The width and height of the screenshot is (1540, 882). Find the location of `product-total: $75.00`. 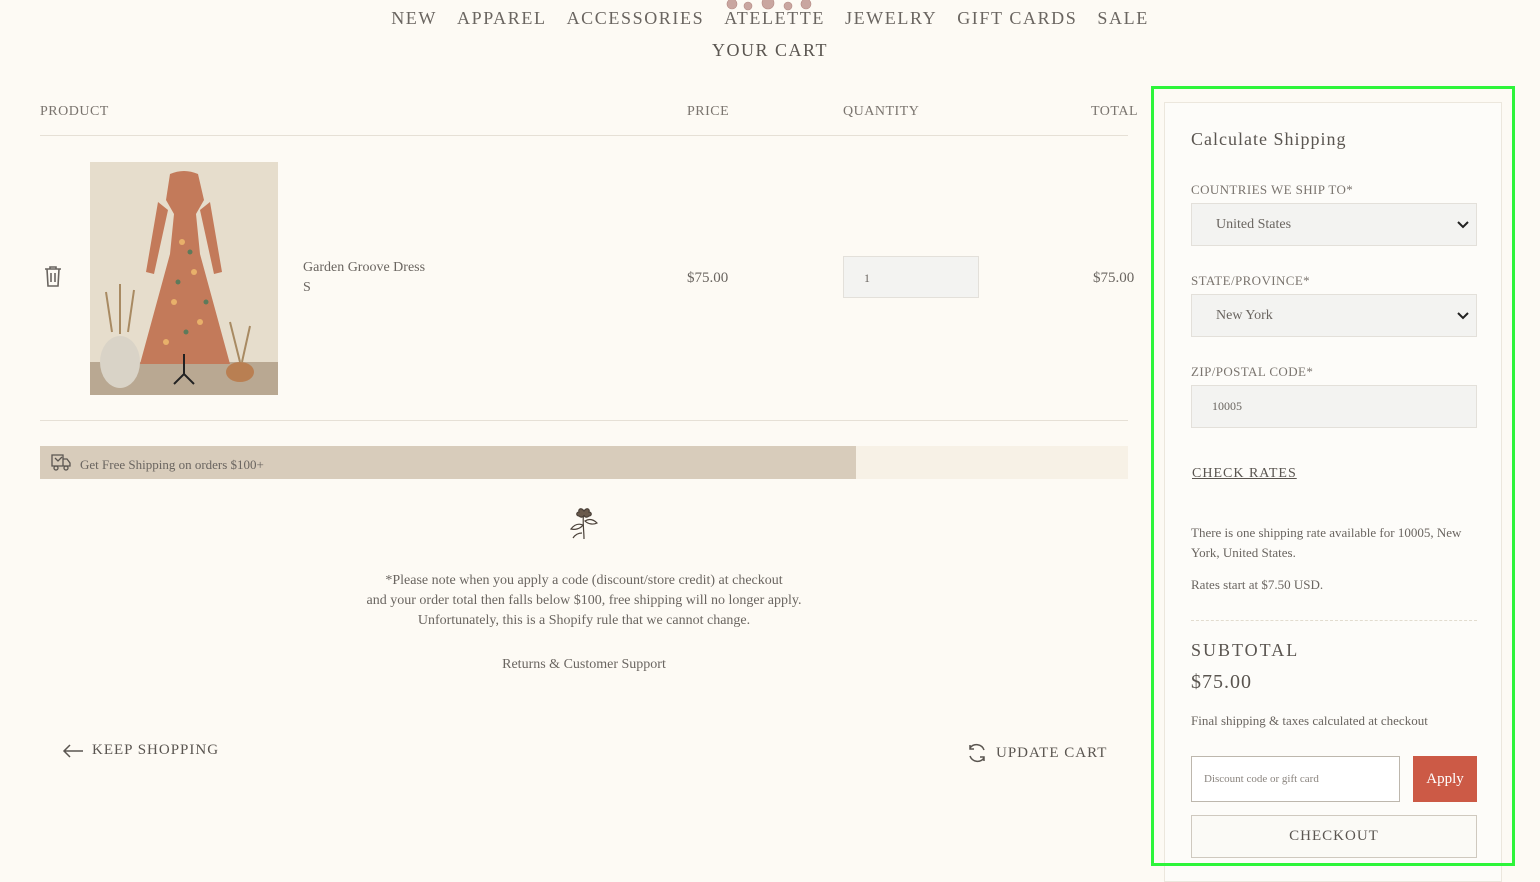

product-total: $75.00 is located at coordinates (1114, 278).